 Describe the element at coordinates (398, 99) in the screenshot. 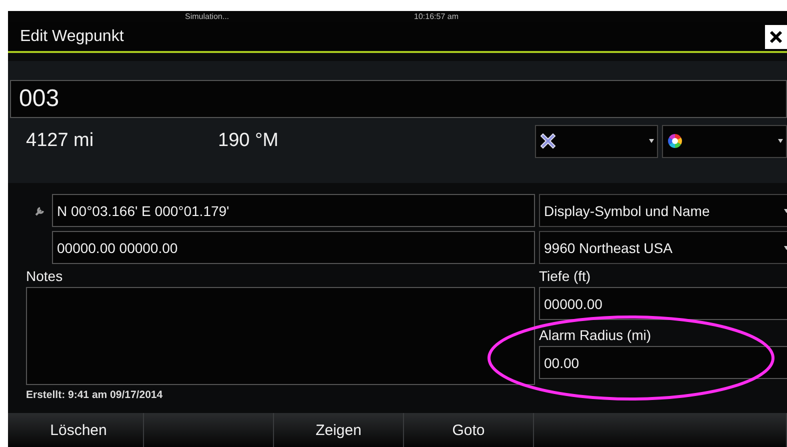

I see `name-field: 003` at that location.